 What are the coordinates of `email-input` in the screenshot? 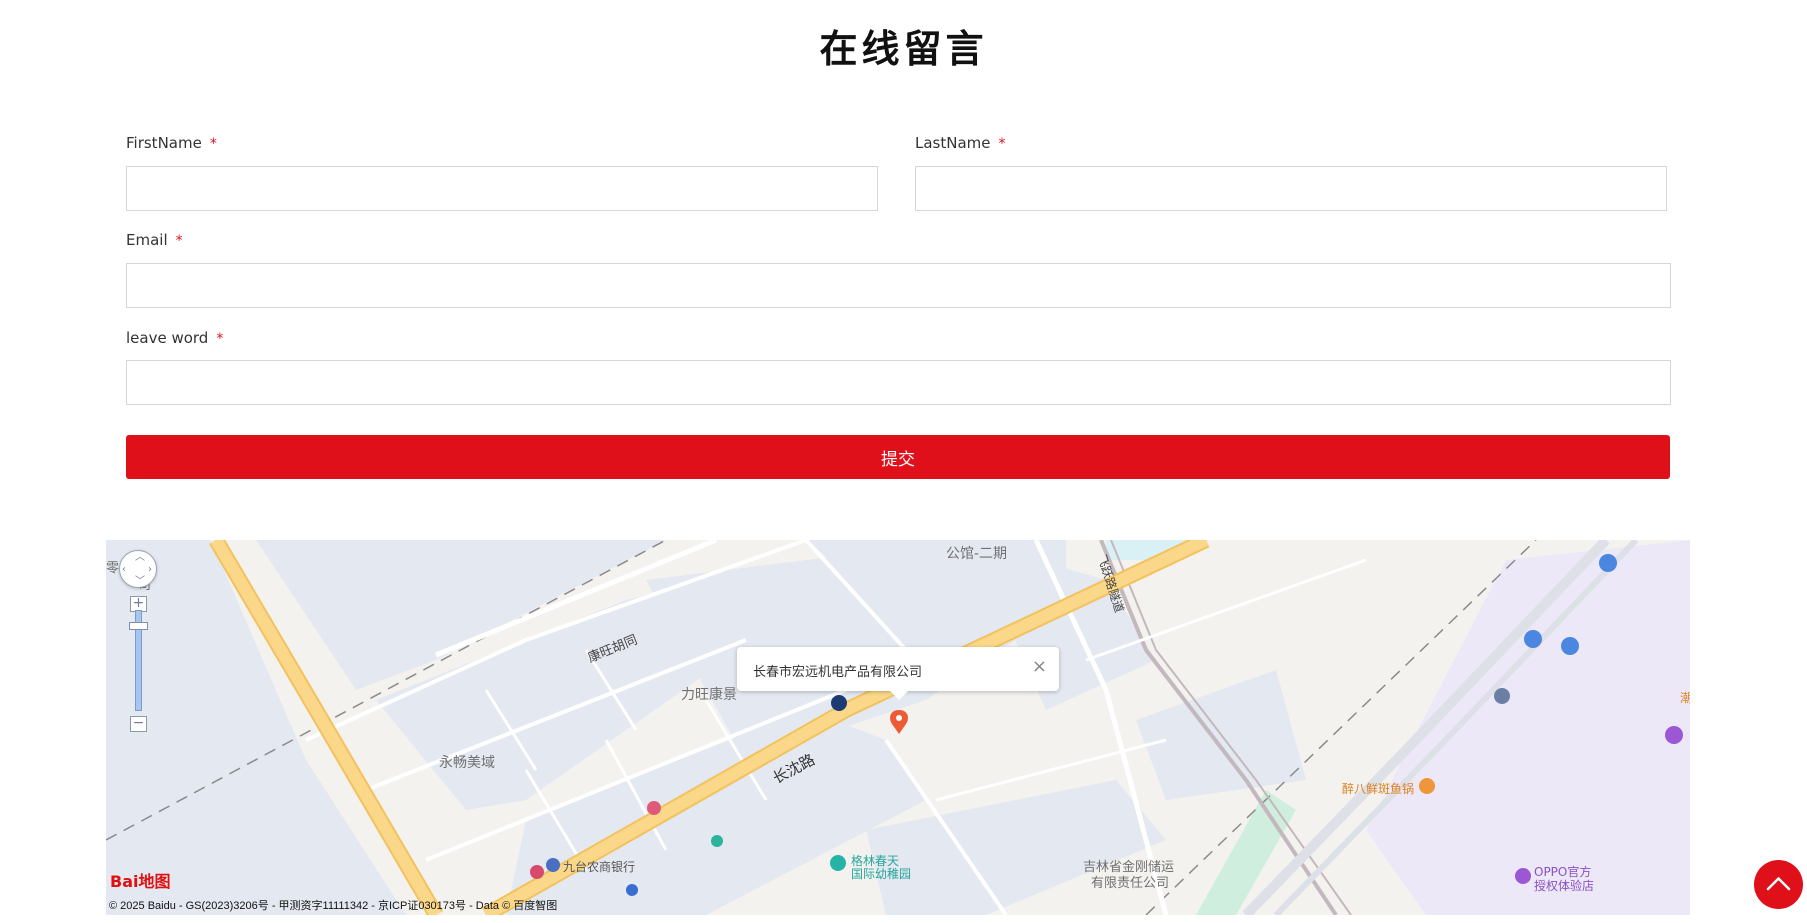 It's located at (898, 285).